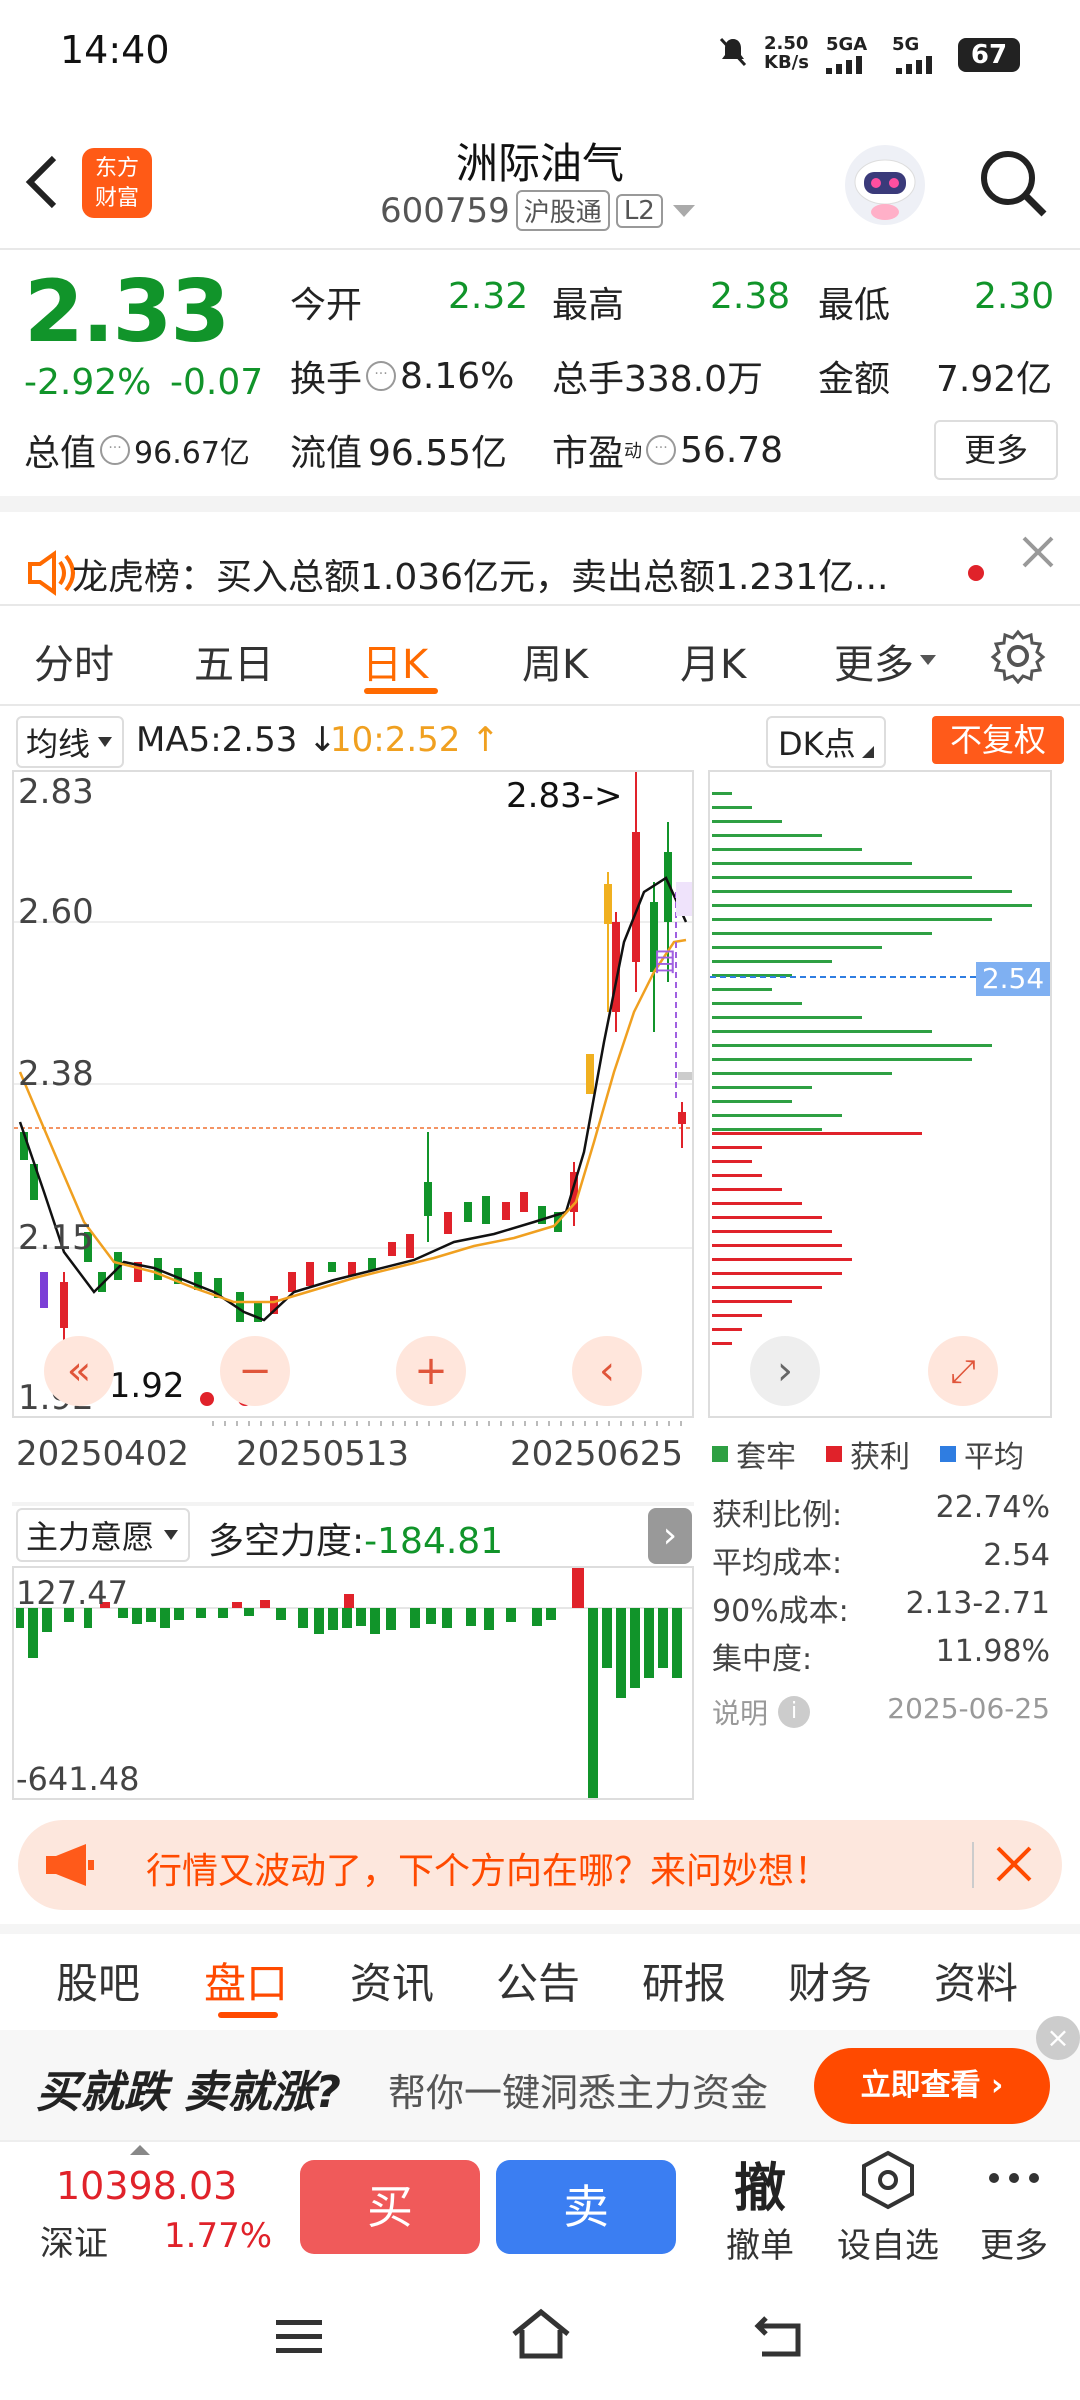  I want to click on more-quote-button: 更多, so click(996, 450).